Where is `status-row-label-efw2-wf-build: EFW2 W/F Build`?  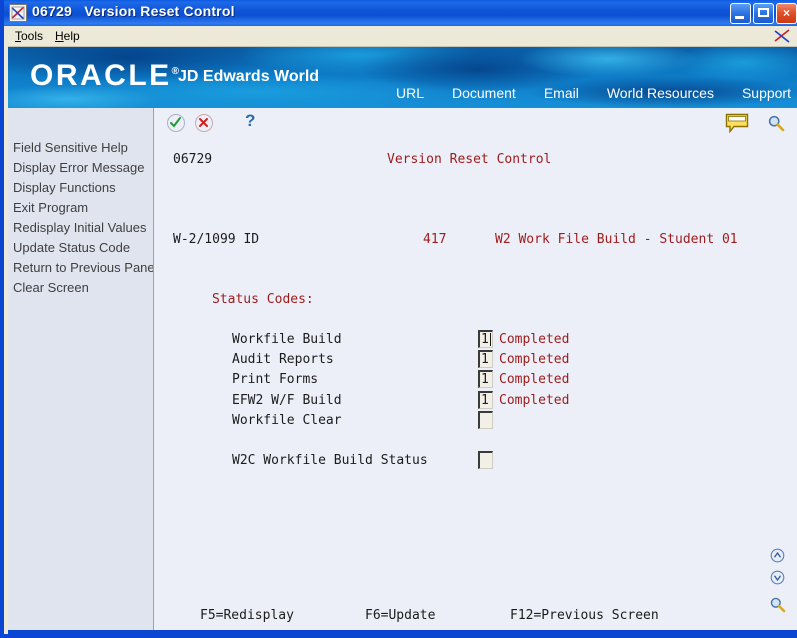 status-row-label-efw2-wf-build: EFW2 W/F Build is located at coordinates (287, 400).